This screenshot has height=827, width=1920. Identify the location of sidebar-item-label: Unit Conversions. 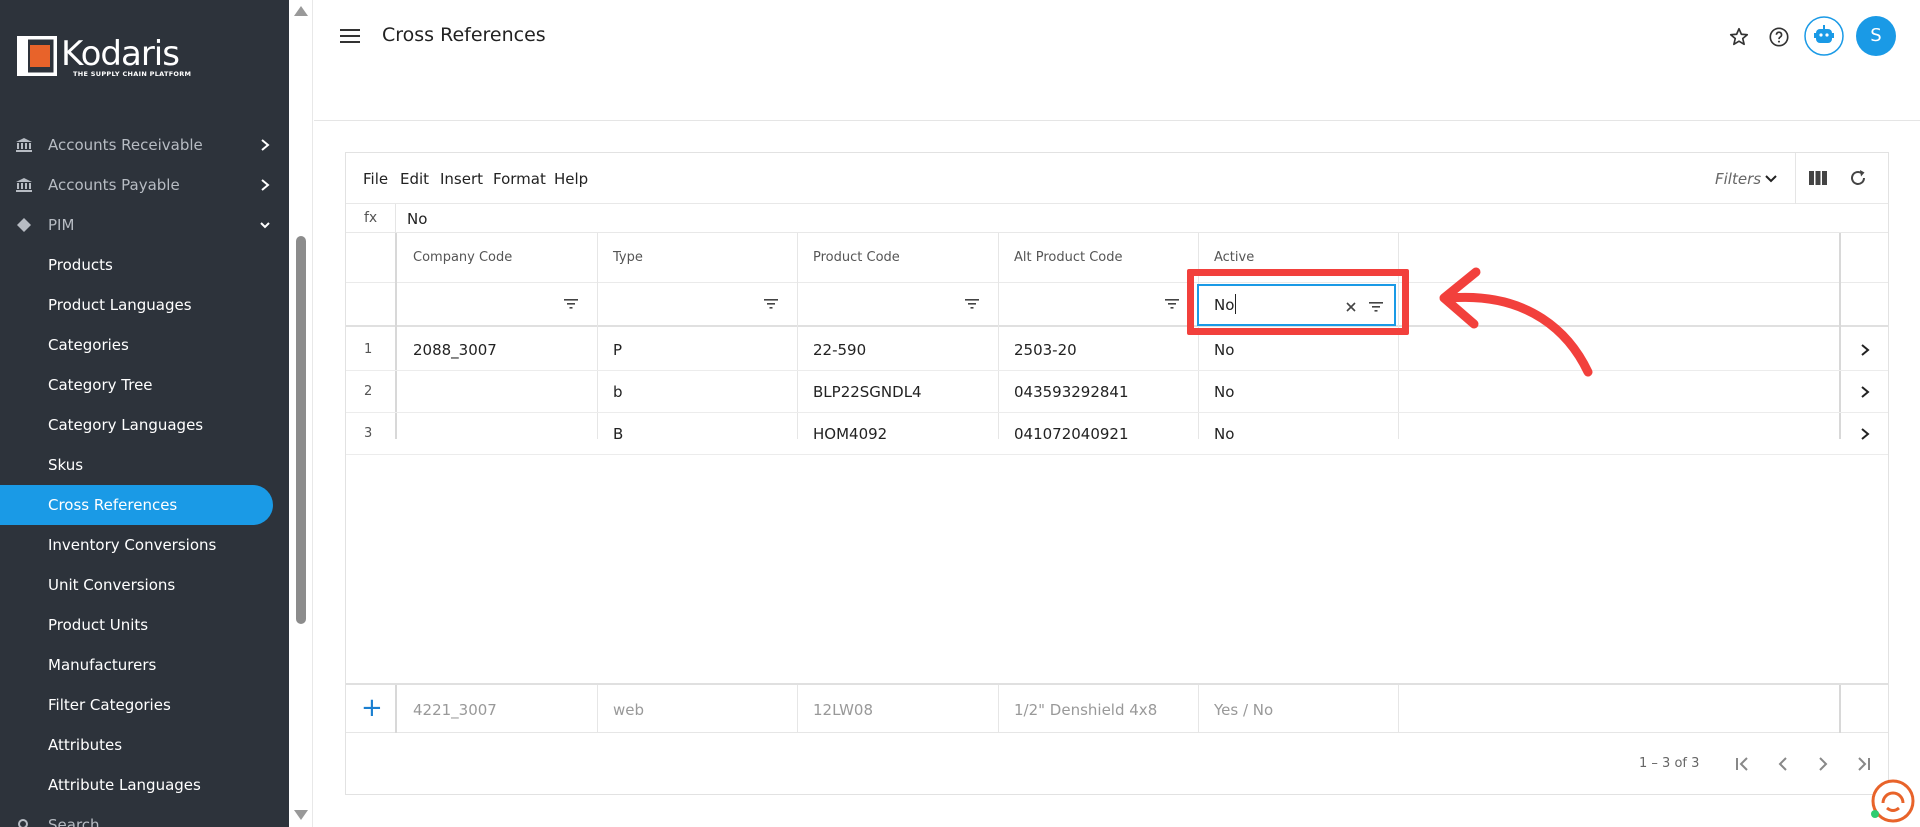
(112, 585).